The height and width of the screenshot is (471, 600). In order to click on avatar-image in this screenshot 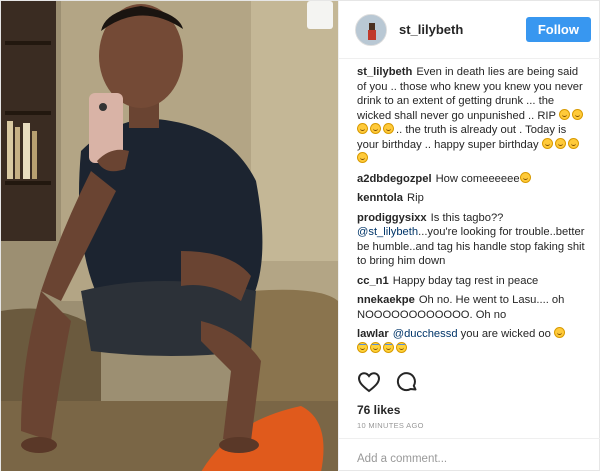, I will do `click(371, 29)`.